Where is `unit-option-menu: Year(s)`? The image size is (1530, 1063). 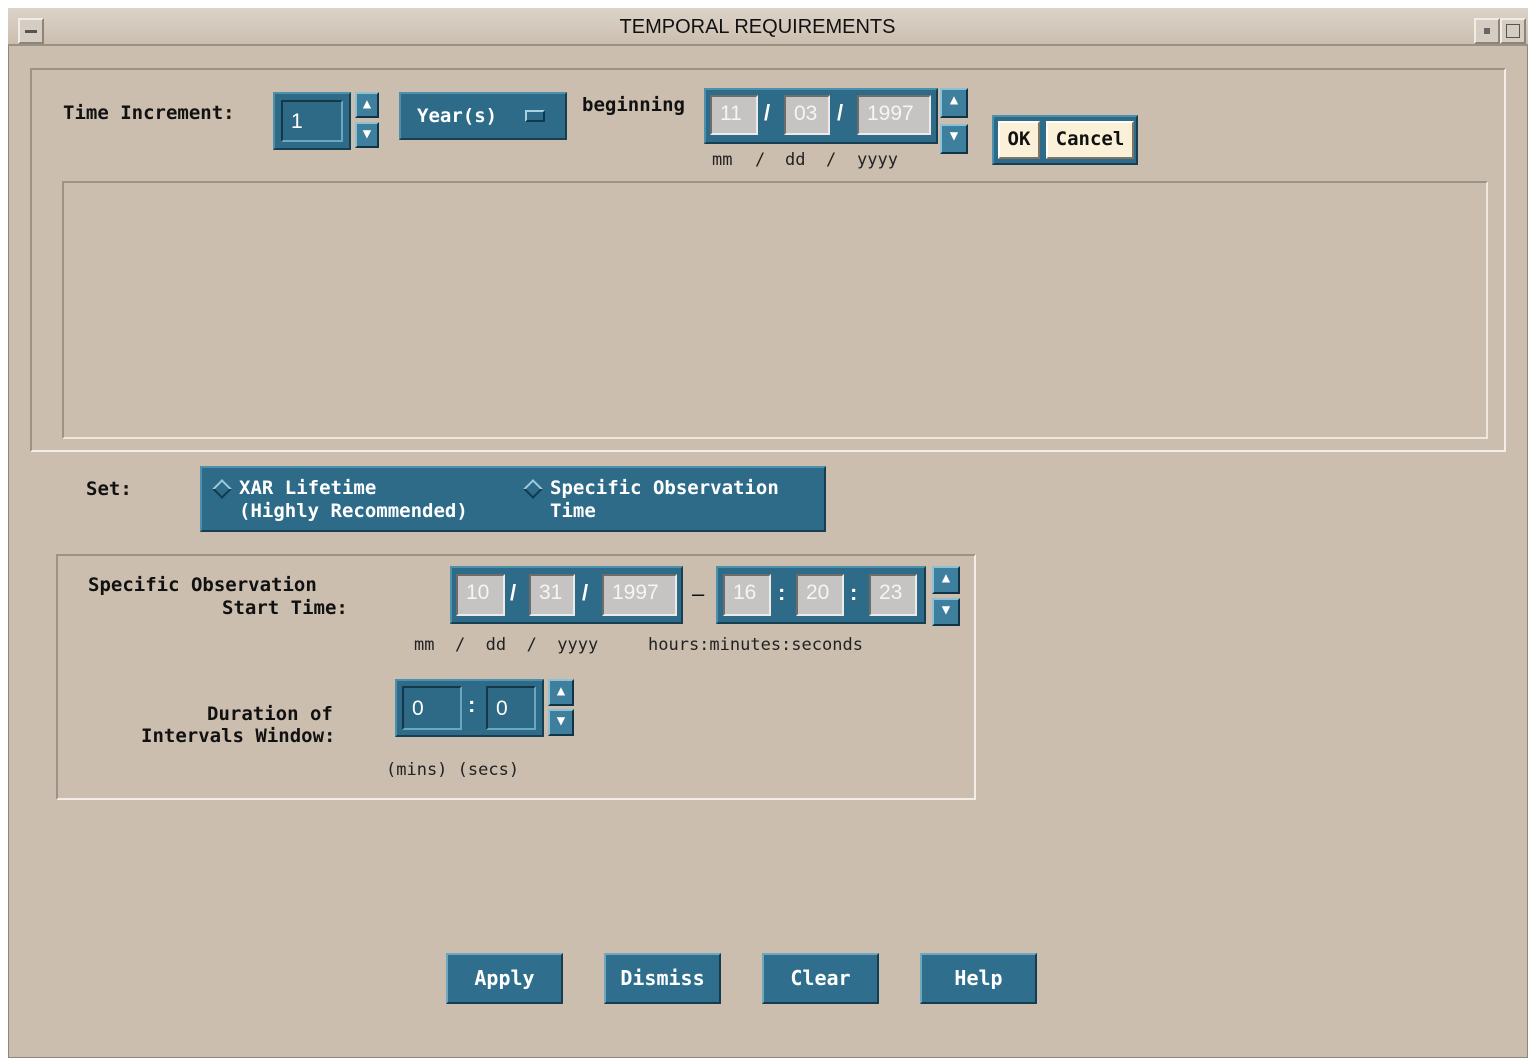
unit-option-menu: Year(s) is located at coordinates (483, 116).